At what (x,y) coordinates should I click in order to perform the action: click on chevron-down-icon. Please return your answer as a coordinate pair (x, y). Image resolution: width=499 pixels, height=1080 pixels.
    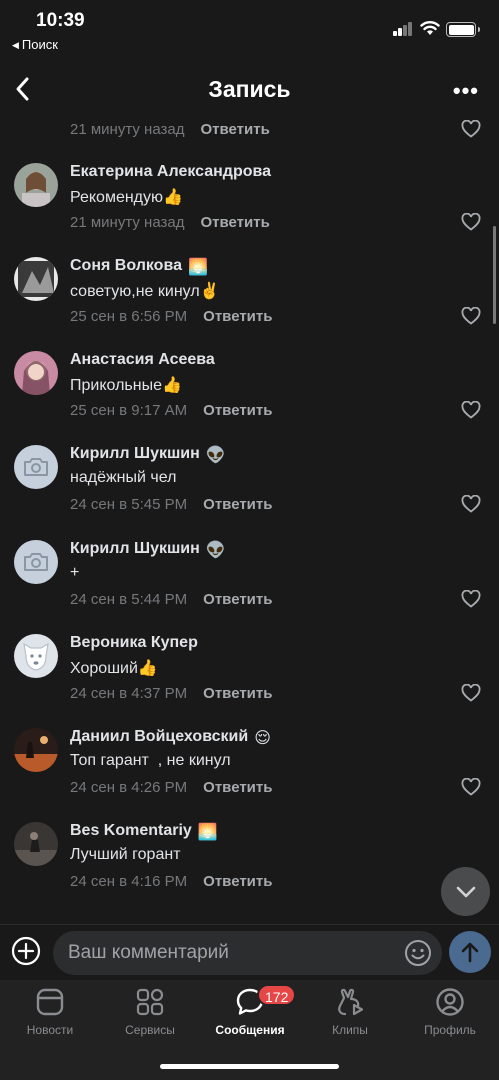
    Looking at the image, I should click on (465, 891).